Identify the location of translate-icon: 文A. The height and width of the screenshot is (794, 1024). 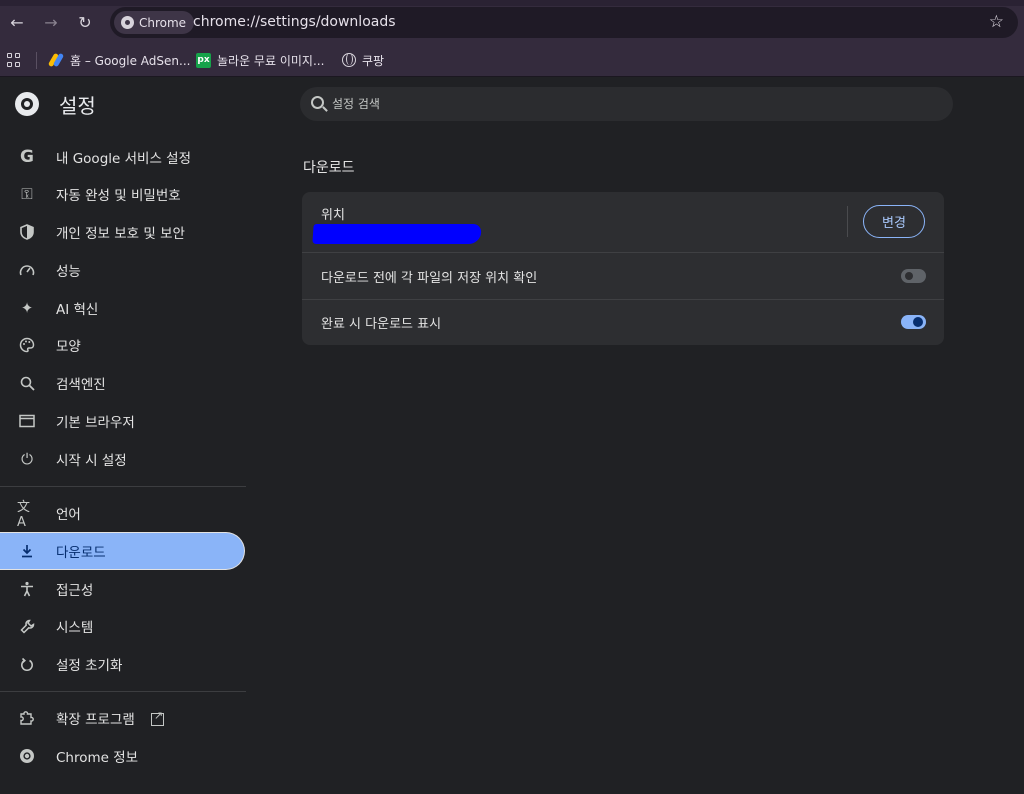
(24, 515).